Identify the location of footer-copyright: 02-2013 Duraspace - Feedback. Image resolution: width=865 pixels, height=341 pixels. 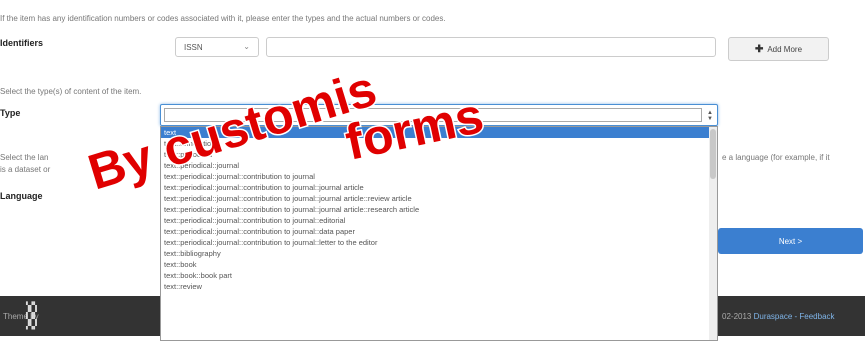
(778, 316).